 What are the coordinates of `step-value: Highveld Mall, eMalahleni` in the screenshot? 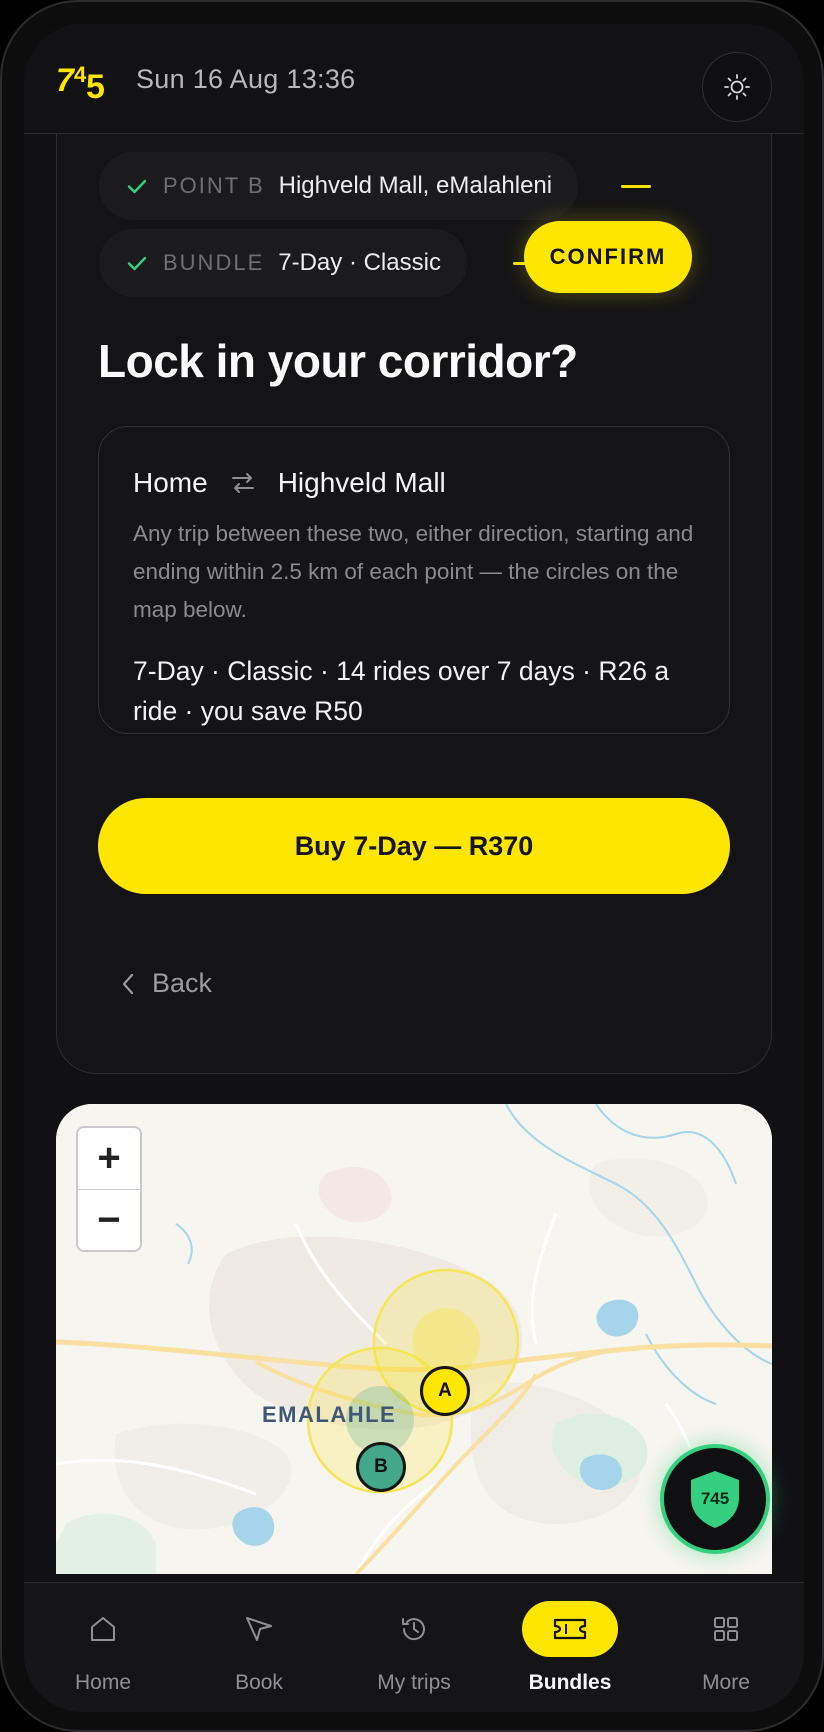 It's located at (415, 185).